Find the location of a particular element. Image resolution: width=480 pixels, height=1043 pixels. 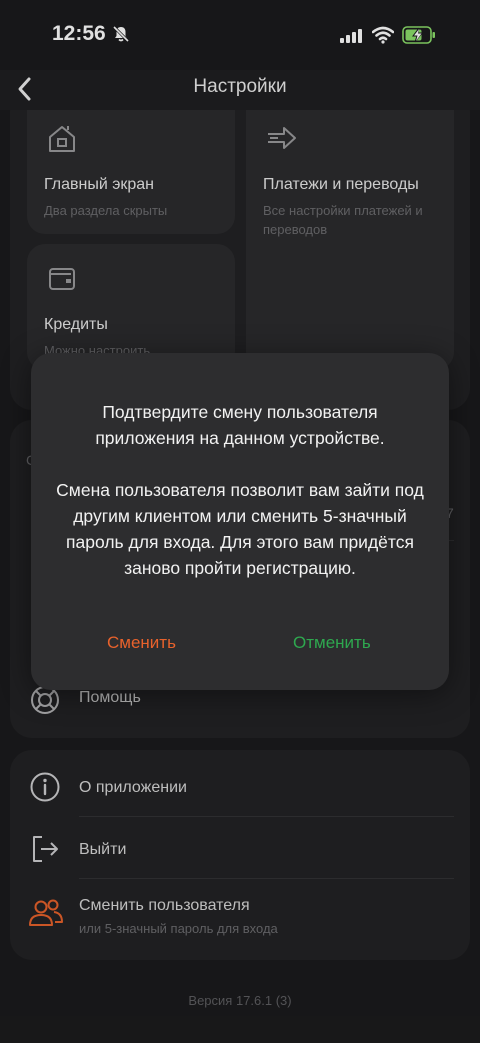

menu-item-subtitle: или 5-значный пароль для входа is located at coordinates (178, 928).